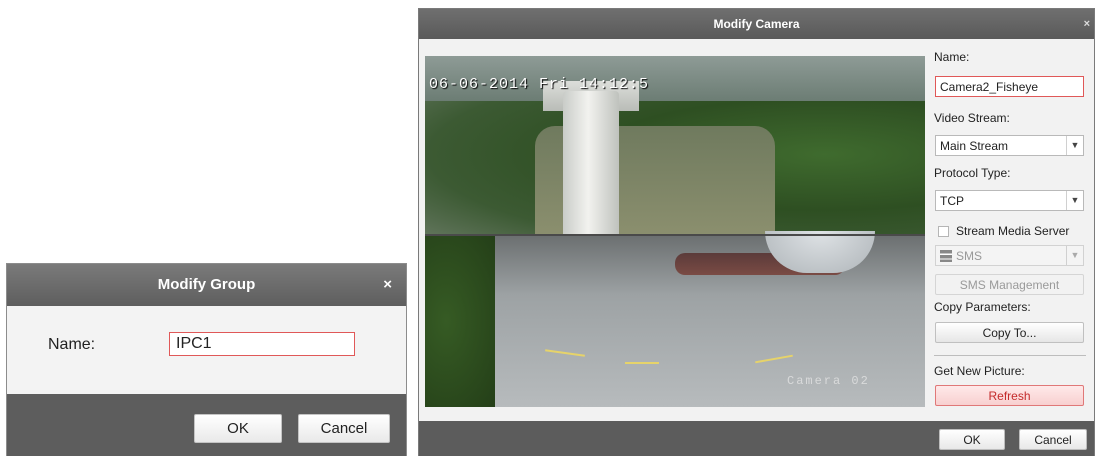 The image size is (1096, 457). I want to click on get-new-picture-label: Get New Picture:, so click(979, 371).